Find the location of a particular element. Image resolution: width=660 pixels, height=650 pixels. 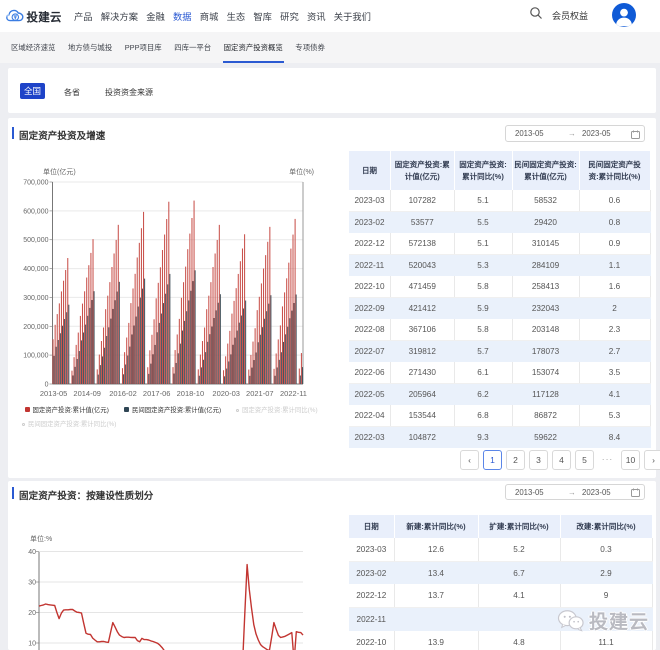

svg-text: 10 is located at coordinates (32, 644).